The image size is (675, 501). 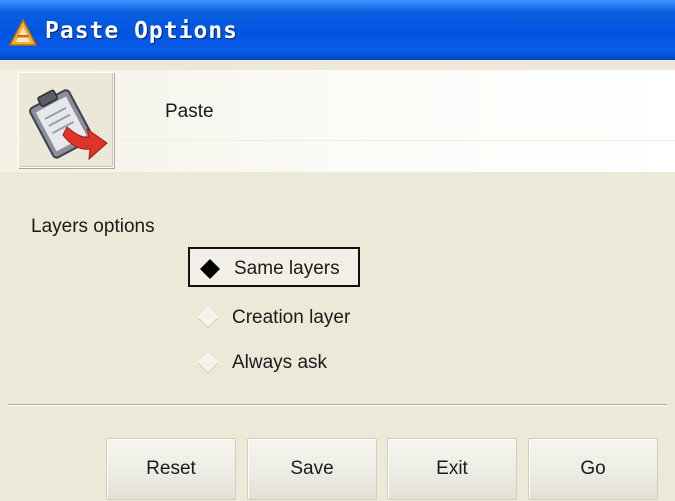 What do you see at coordinates (337, 30) in the screenshot?
I see `title-bar: Paste Options` at bounding box center [337, 30].